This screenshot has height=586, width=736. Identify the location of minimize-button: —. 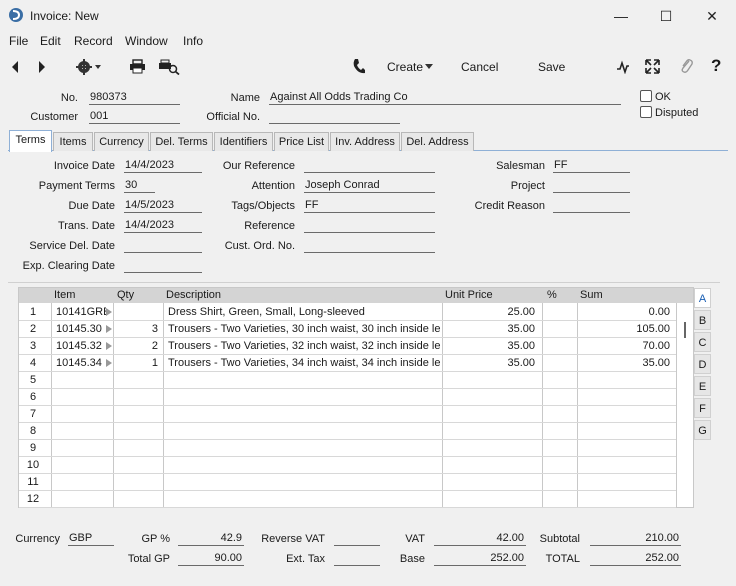
(621, 16).